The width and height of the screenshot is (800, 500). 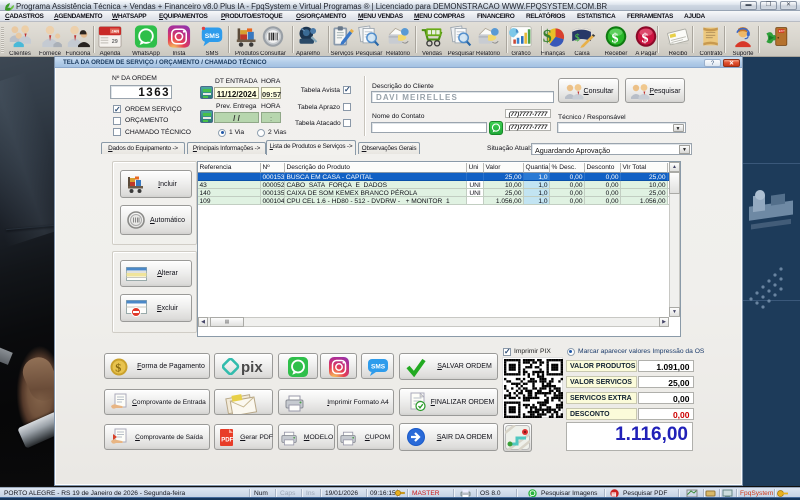 I want to click on svg-text: EXIT, so click(x=782, y=31).